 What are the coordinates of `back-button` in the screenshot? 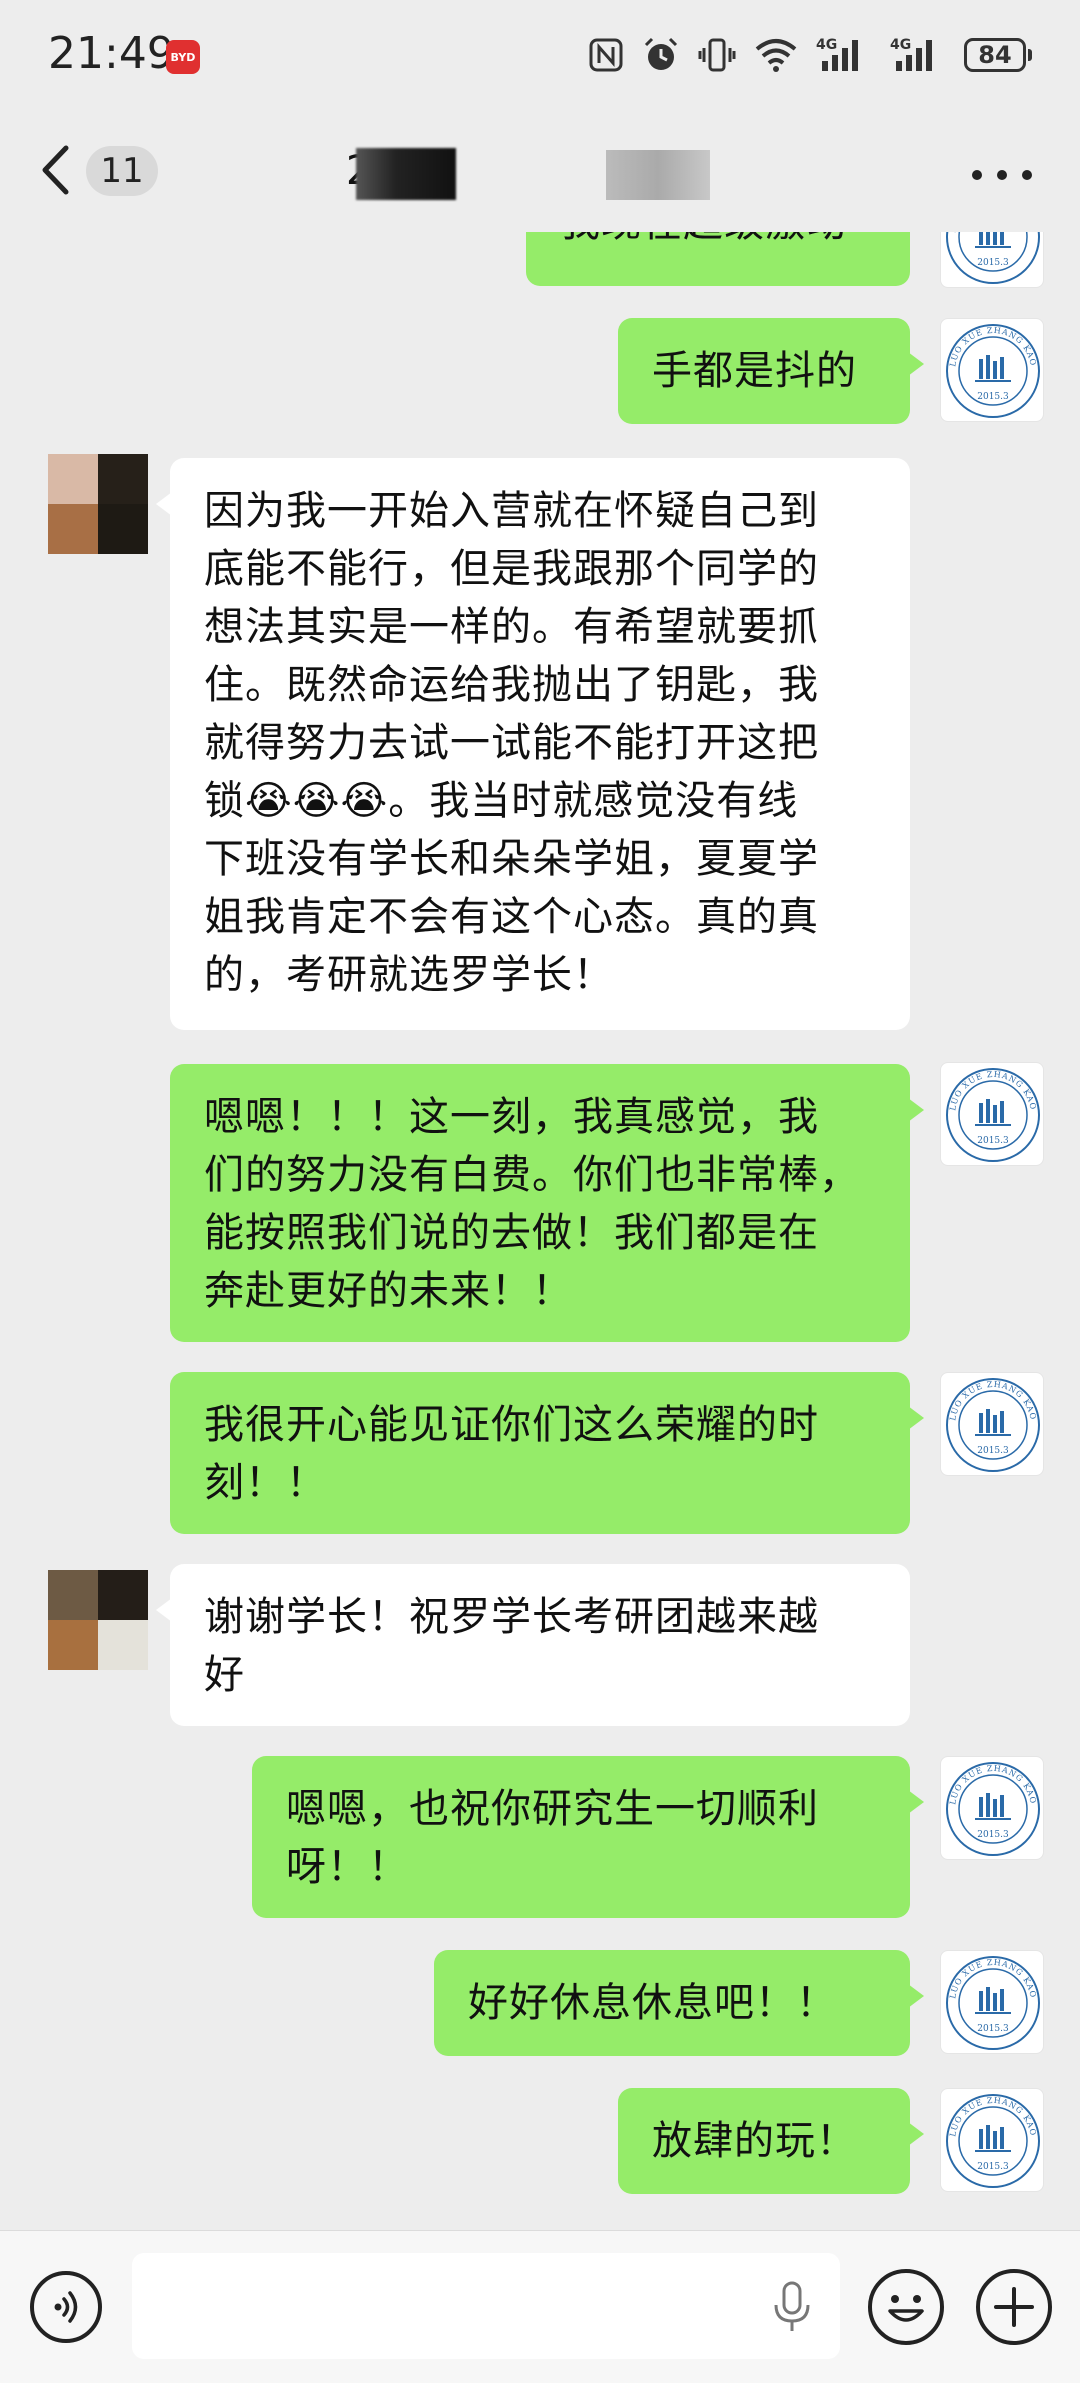 It's located at (60, 170).